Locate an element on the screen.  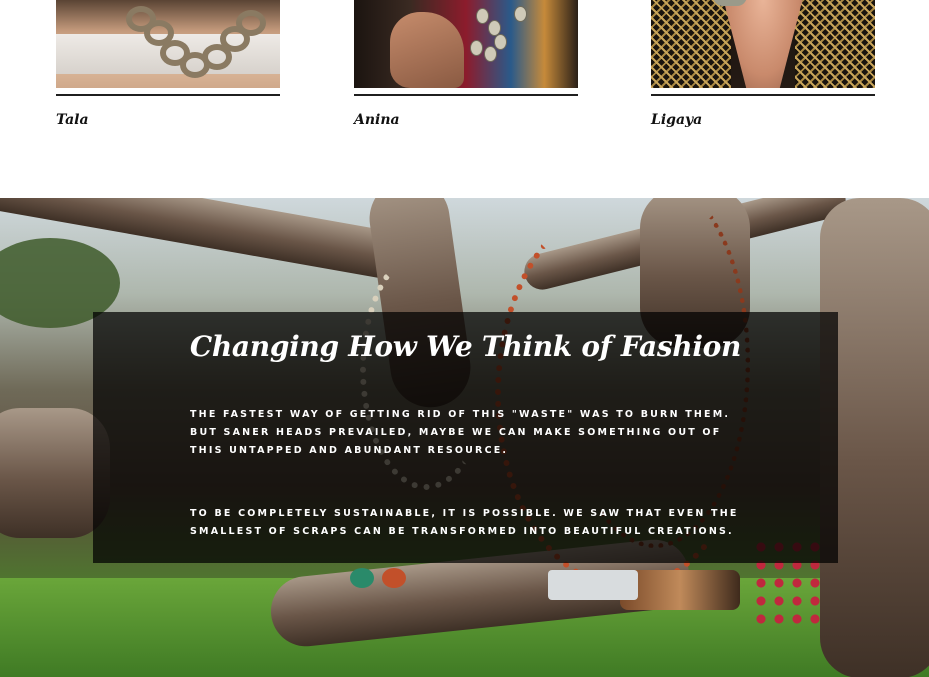
product-image-ligaya is located at coordinates (763, 44).